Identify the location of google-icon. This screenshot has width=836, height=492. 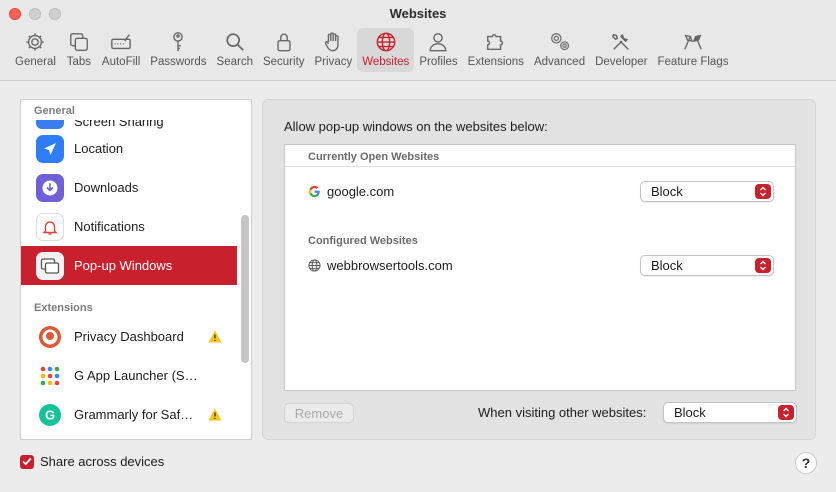
(314, 191).